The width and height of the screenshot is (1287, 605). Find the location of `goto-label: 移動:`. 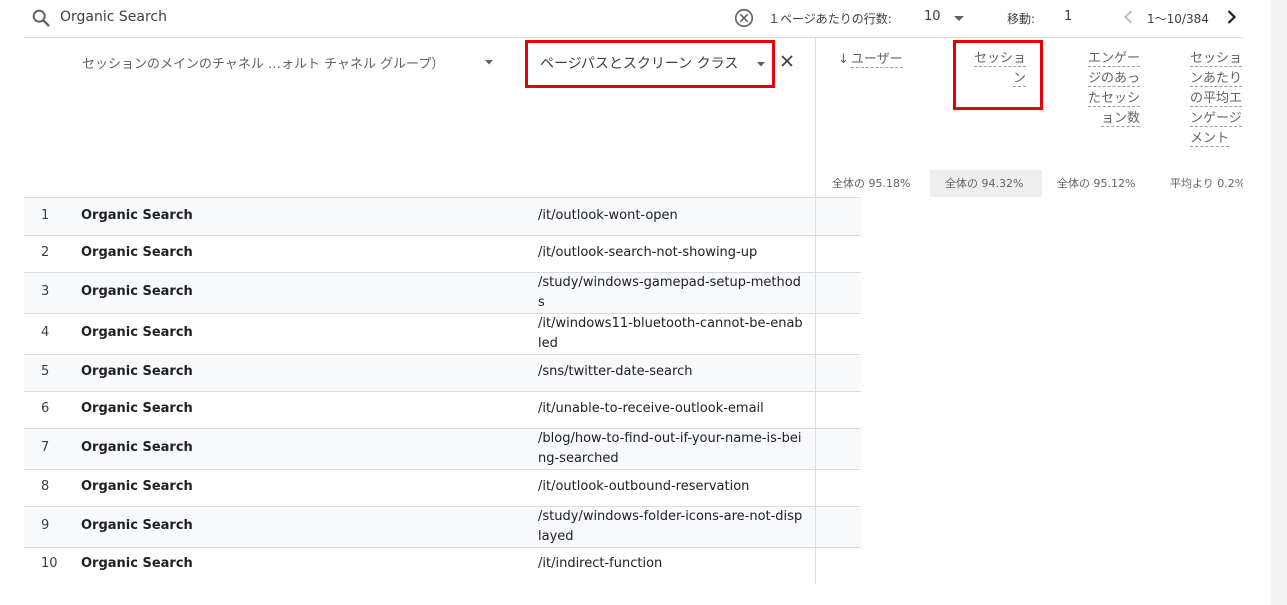

goto-label: 移動: is located at coordinates (1021, 19).